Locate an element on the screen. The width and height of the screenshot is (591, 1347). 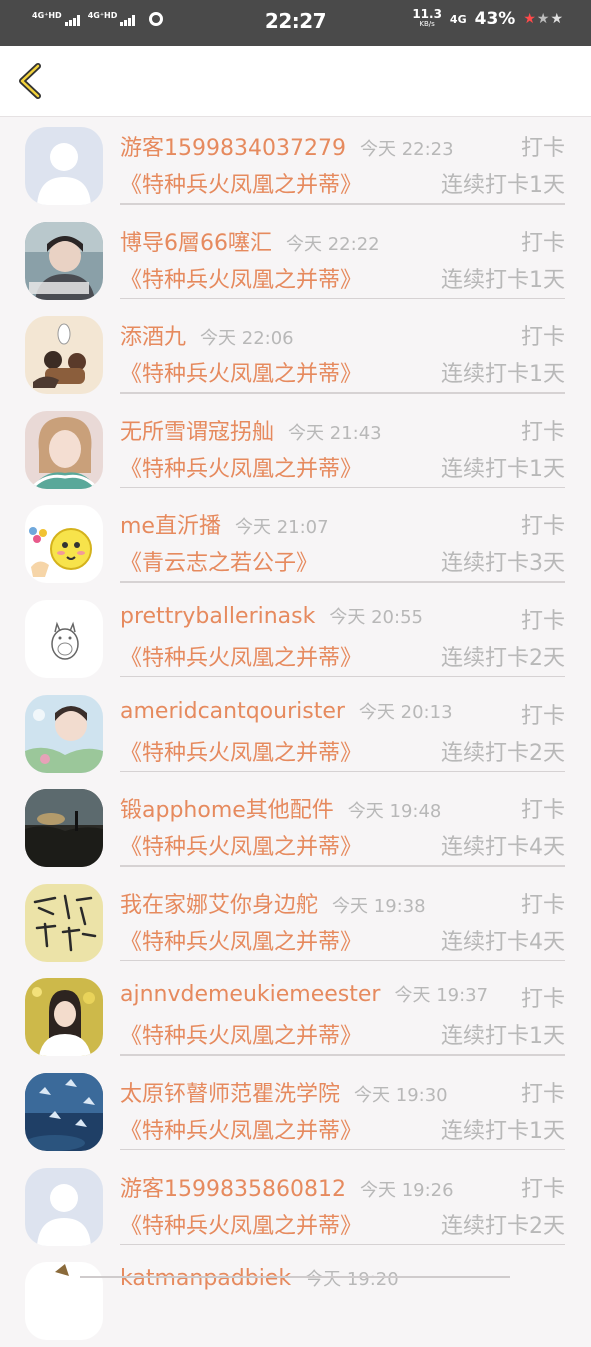
list-item: me直沂播 今天 21:07 打卡 《青云志之若公子》 连续打卡3天 is located at coordinates (295, 542).